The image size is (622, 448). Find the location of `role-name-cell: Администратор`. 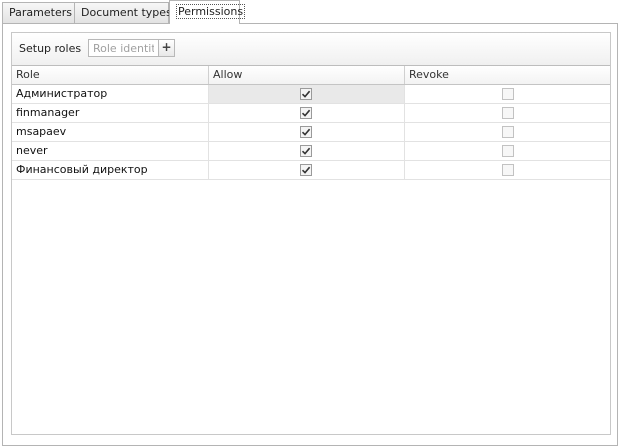

role-name-cell: Администратор is located at coordinates (110, 94).